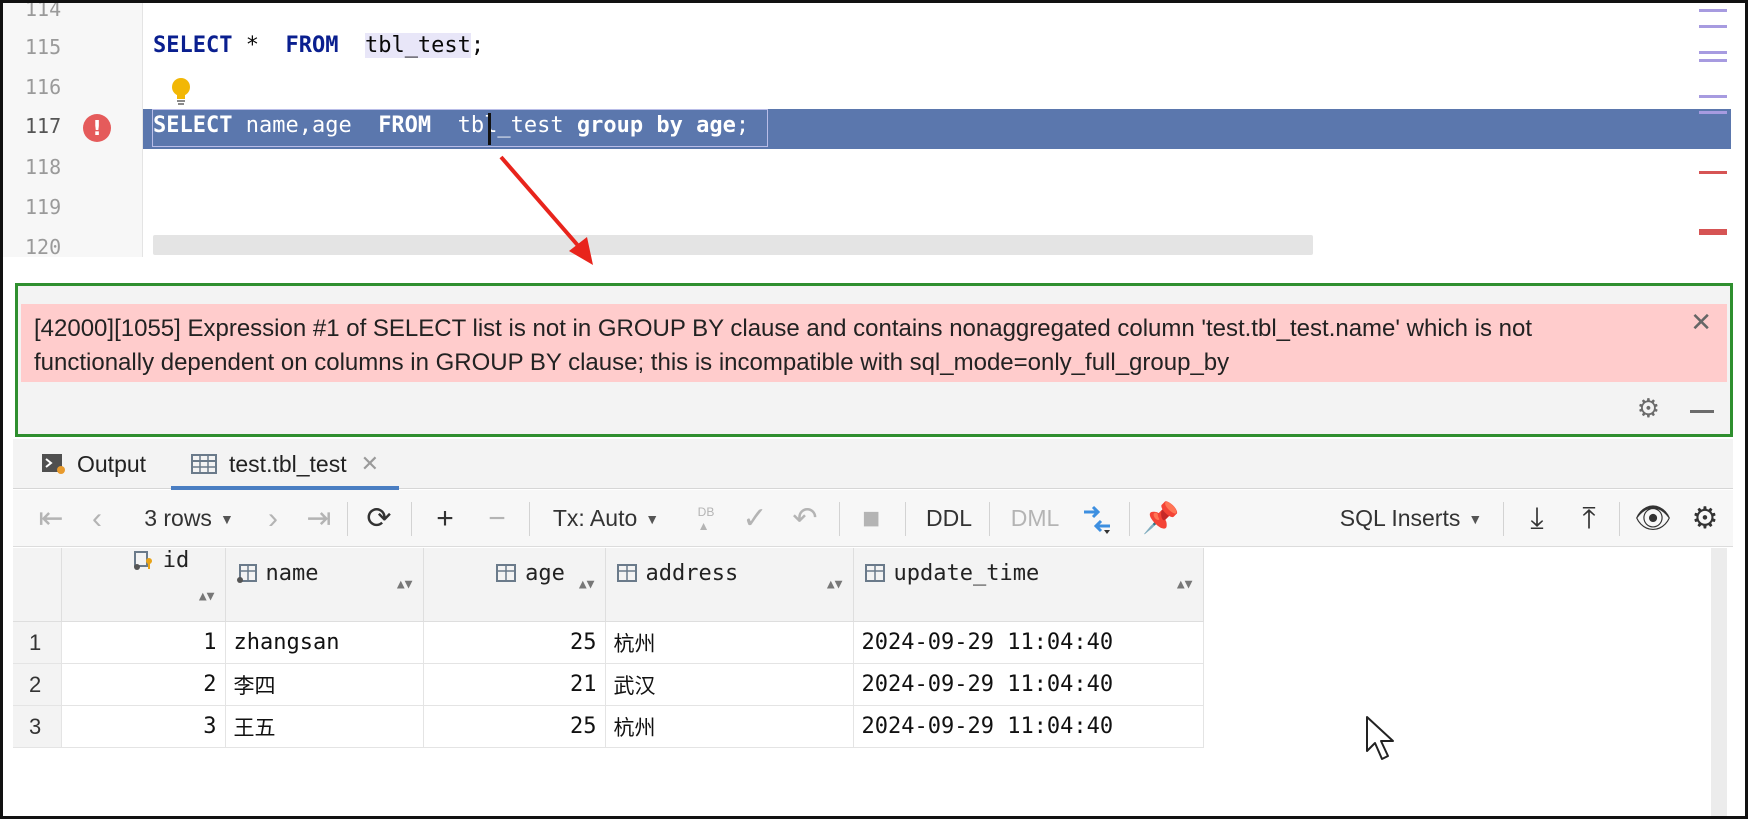  Describe the element at coordinates (37, 585) in the screenshot. I see `row-number-header` at that location.